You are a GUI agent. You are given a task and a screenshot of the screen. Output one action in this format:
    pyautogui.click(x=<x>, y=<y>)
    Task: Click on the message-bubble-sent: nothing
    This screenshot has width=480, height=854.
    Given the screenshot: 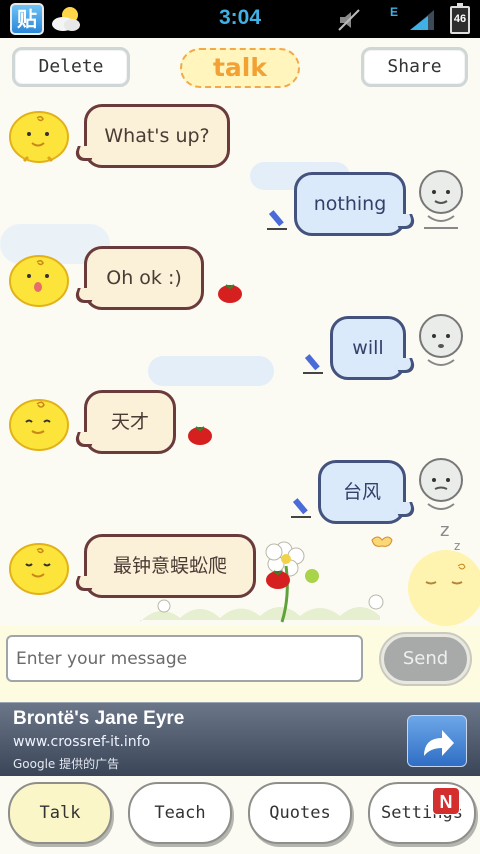 What is the action you would take?
    pyautogui.click(x=350, y=204)
    